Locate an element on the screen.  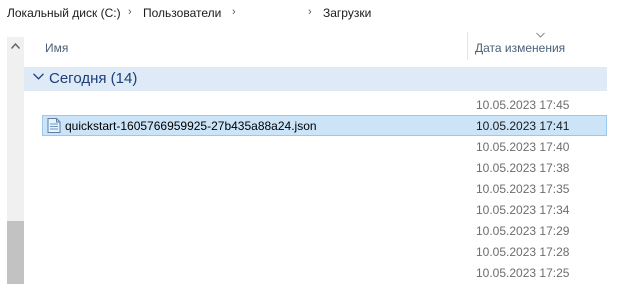
breadcrumb-local-disk: Локальный диск (C:) is located at coordinates (64, 13).